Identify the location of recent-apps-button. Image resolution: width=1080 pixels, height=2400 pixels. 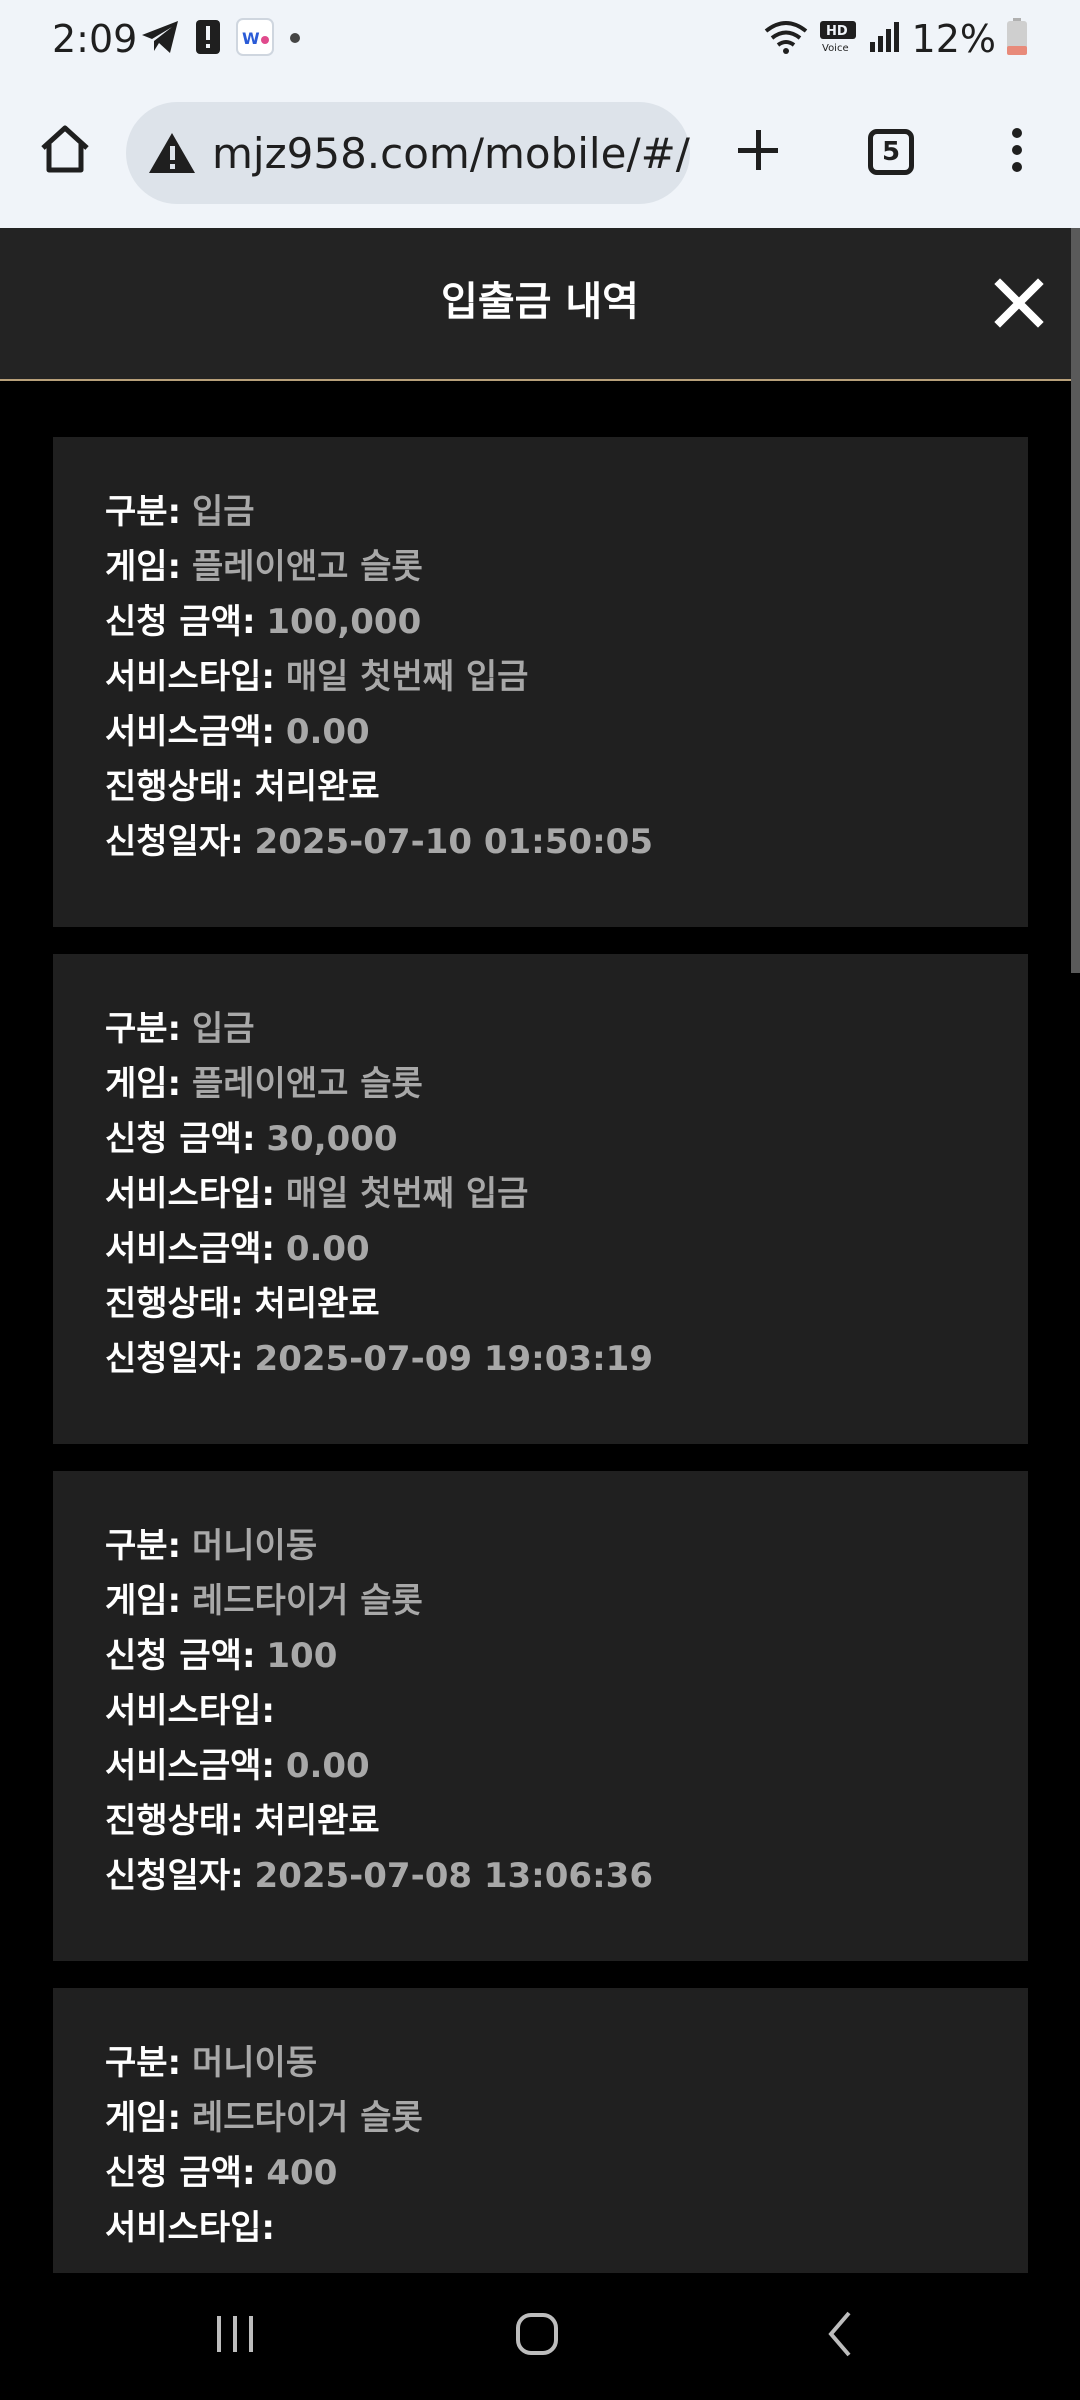
(235, 2336).